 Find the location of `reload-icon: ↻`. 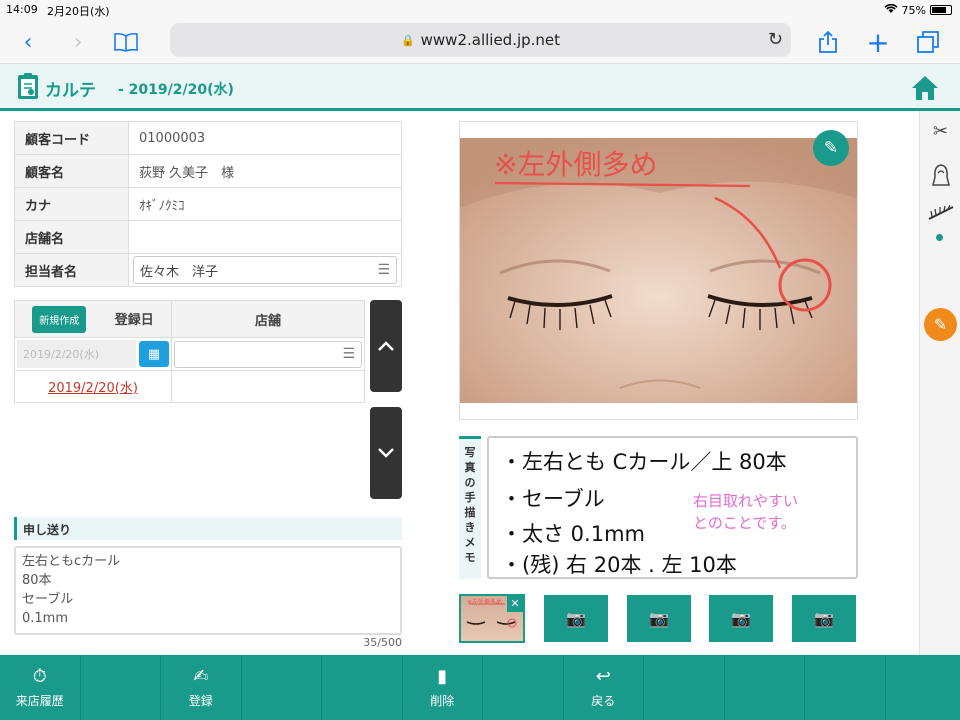

reload-icon: ↻ is located at coordinates (775, 39).